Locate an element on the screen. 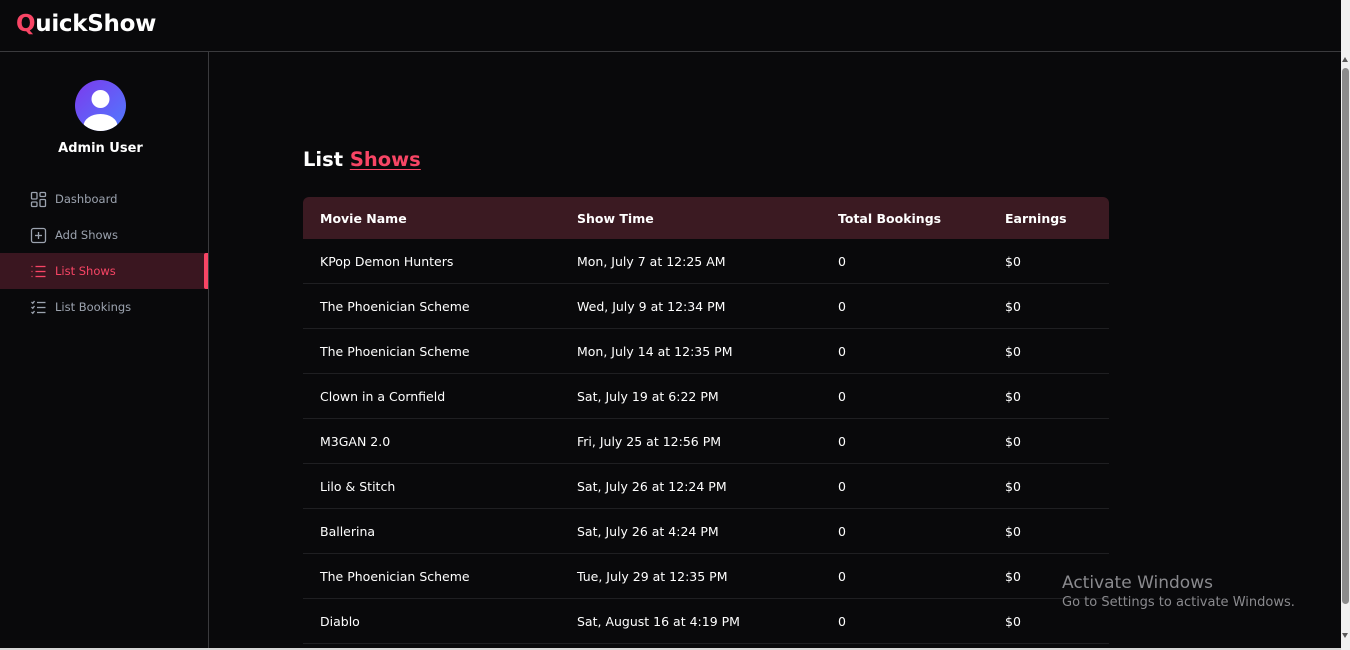 This screenshot has height=650, width=1350. scroll-up-arrow-icon is located at coordinates (1345, 59).